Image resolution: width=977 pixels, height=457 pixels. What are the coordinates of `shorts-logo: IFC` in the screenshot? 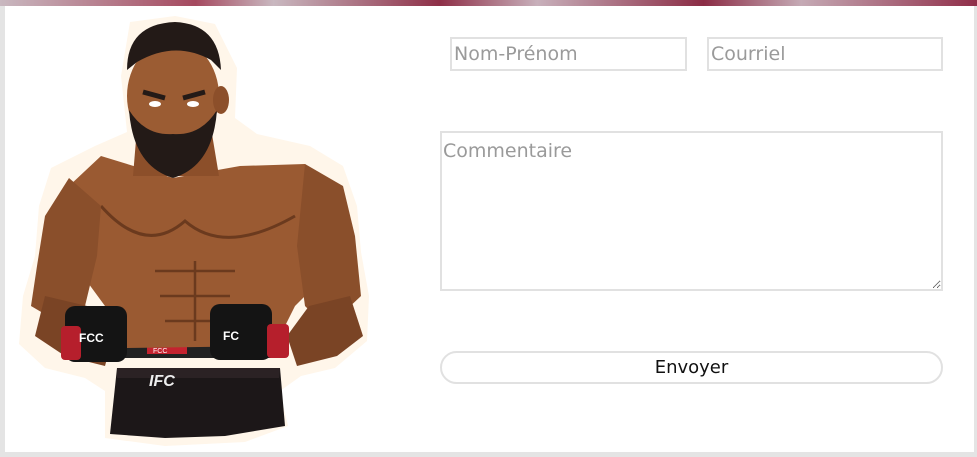 It's located at (162, 381).